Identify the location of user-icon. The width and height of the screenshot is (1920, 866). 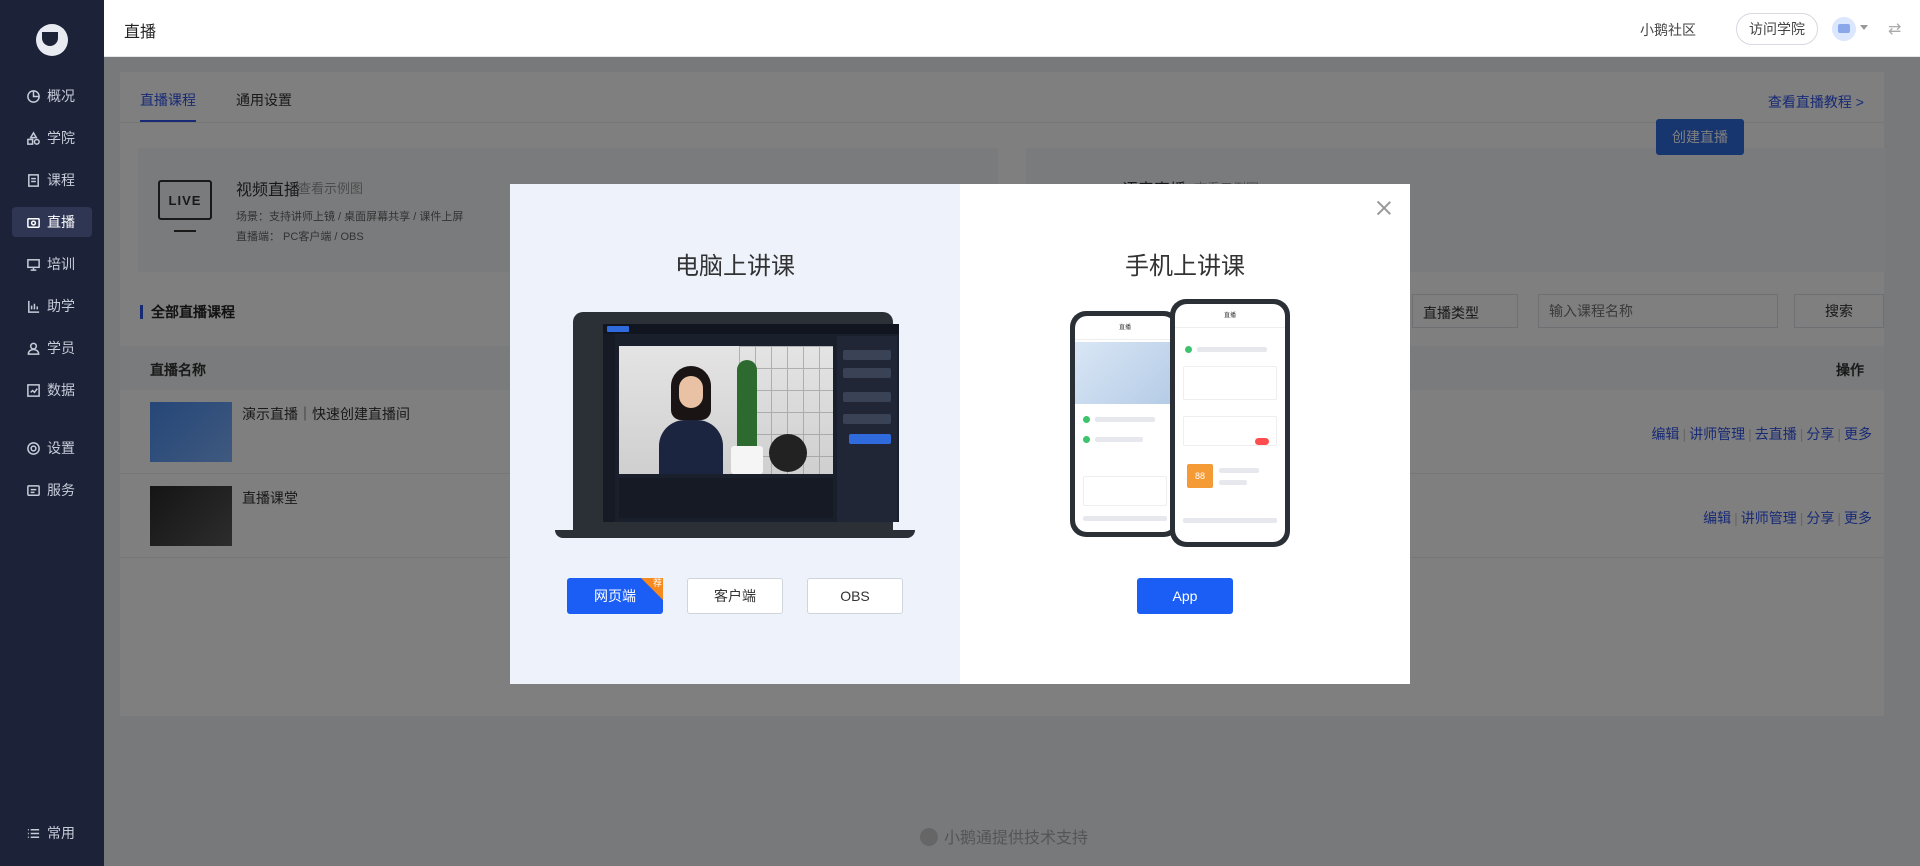
(33, 348).